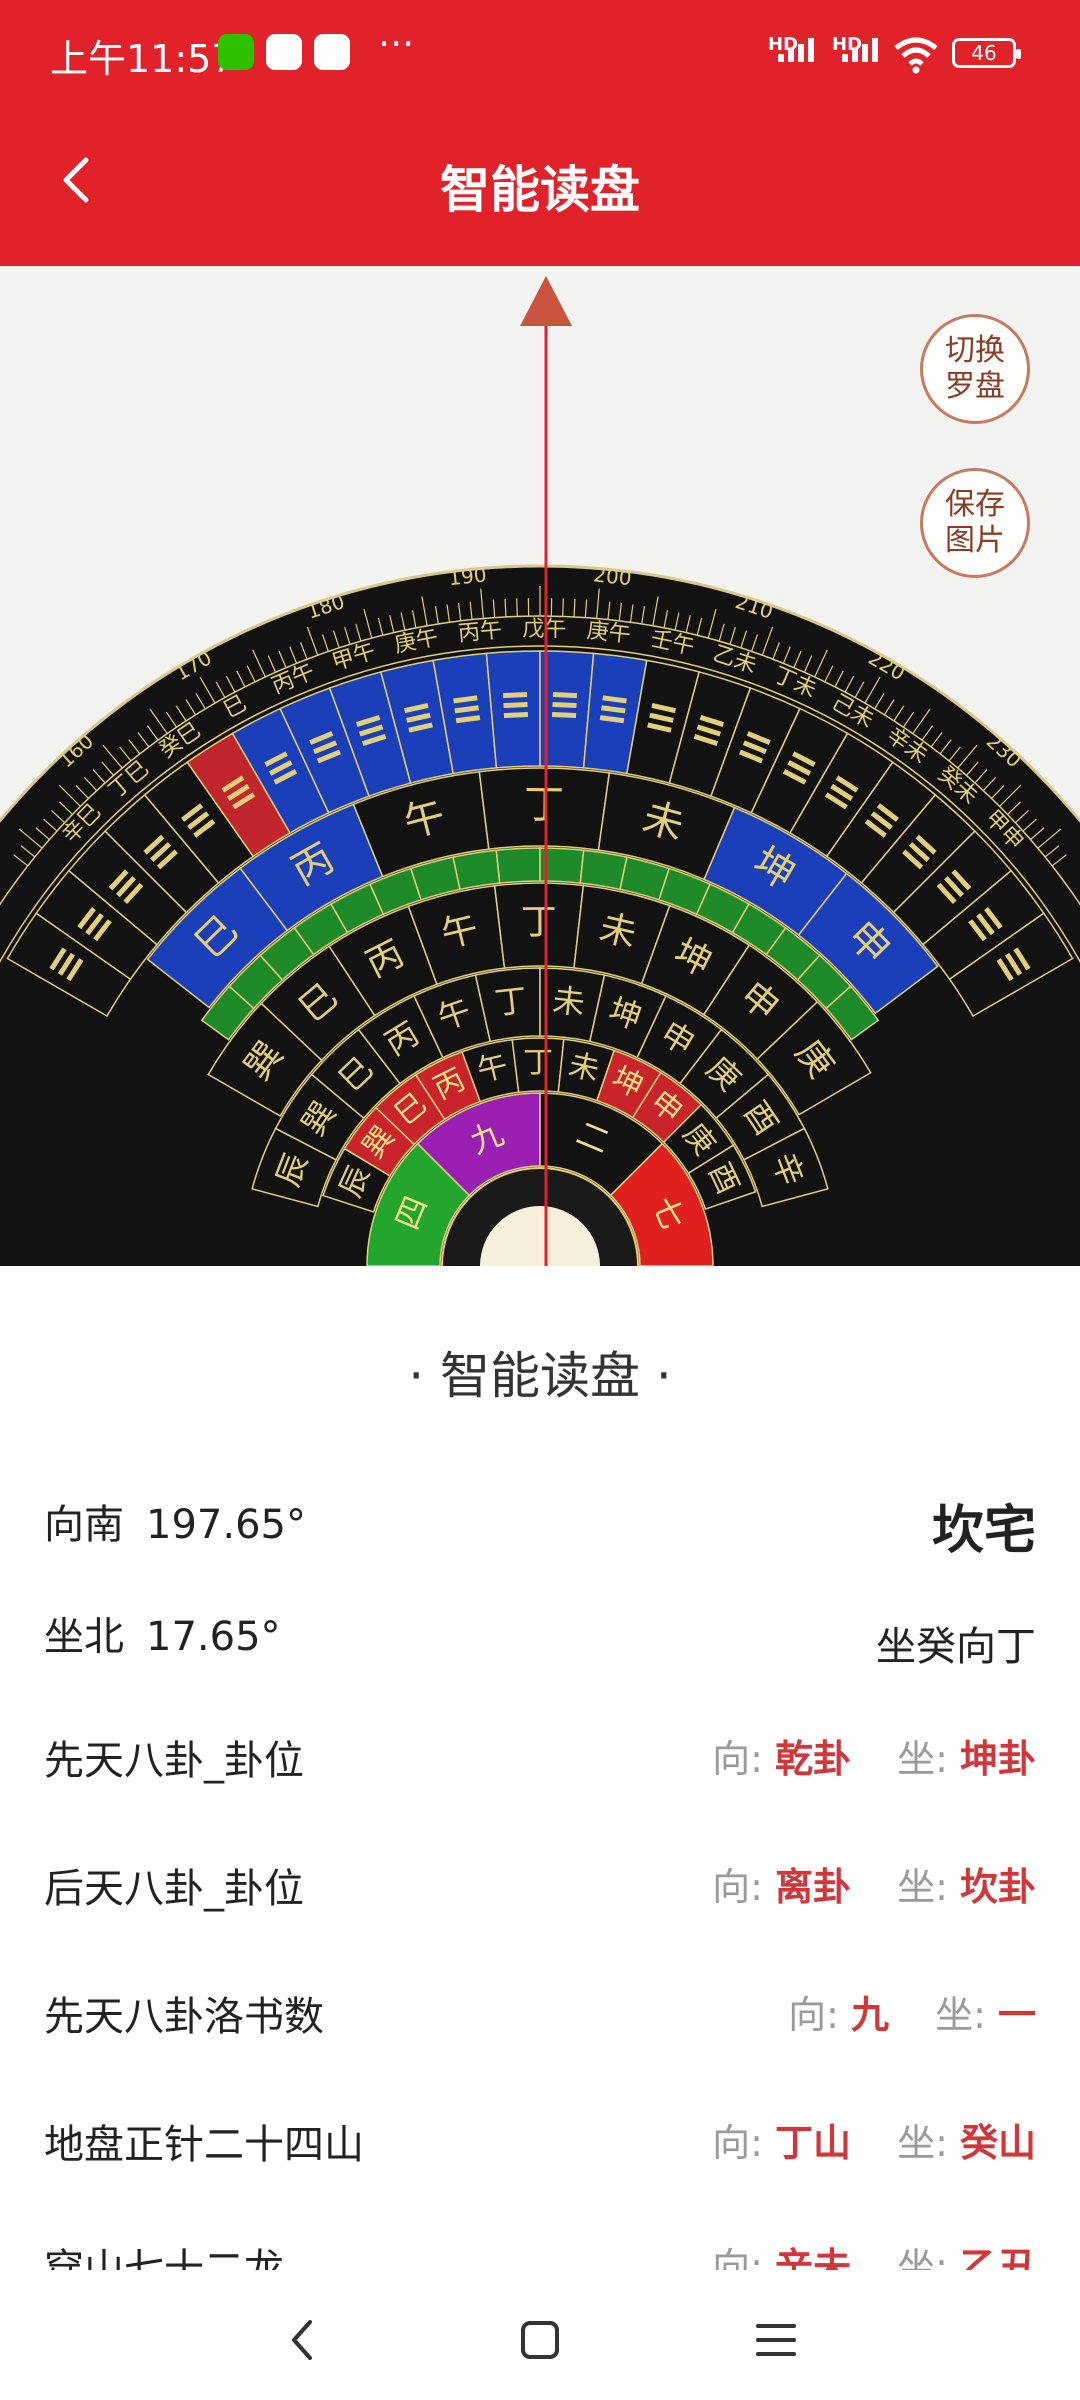 This screenshot has width=1080, height=2400. What do you see at coordinates (143, 59) in the screenshot?
I see `status-time: 上午11:57` at bounding box center [143, 59].